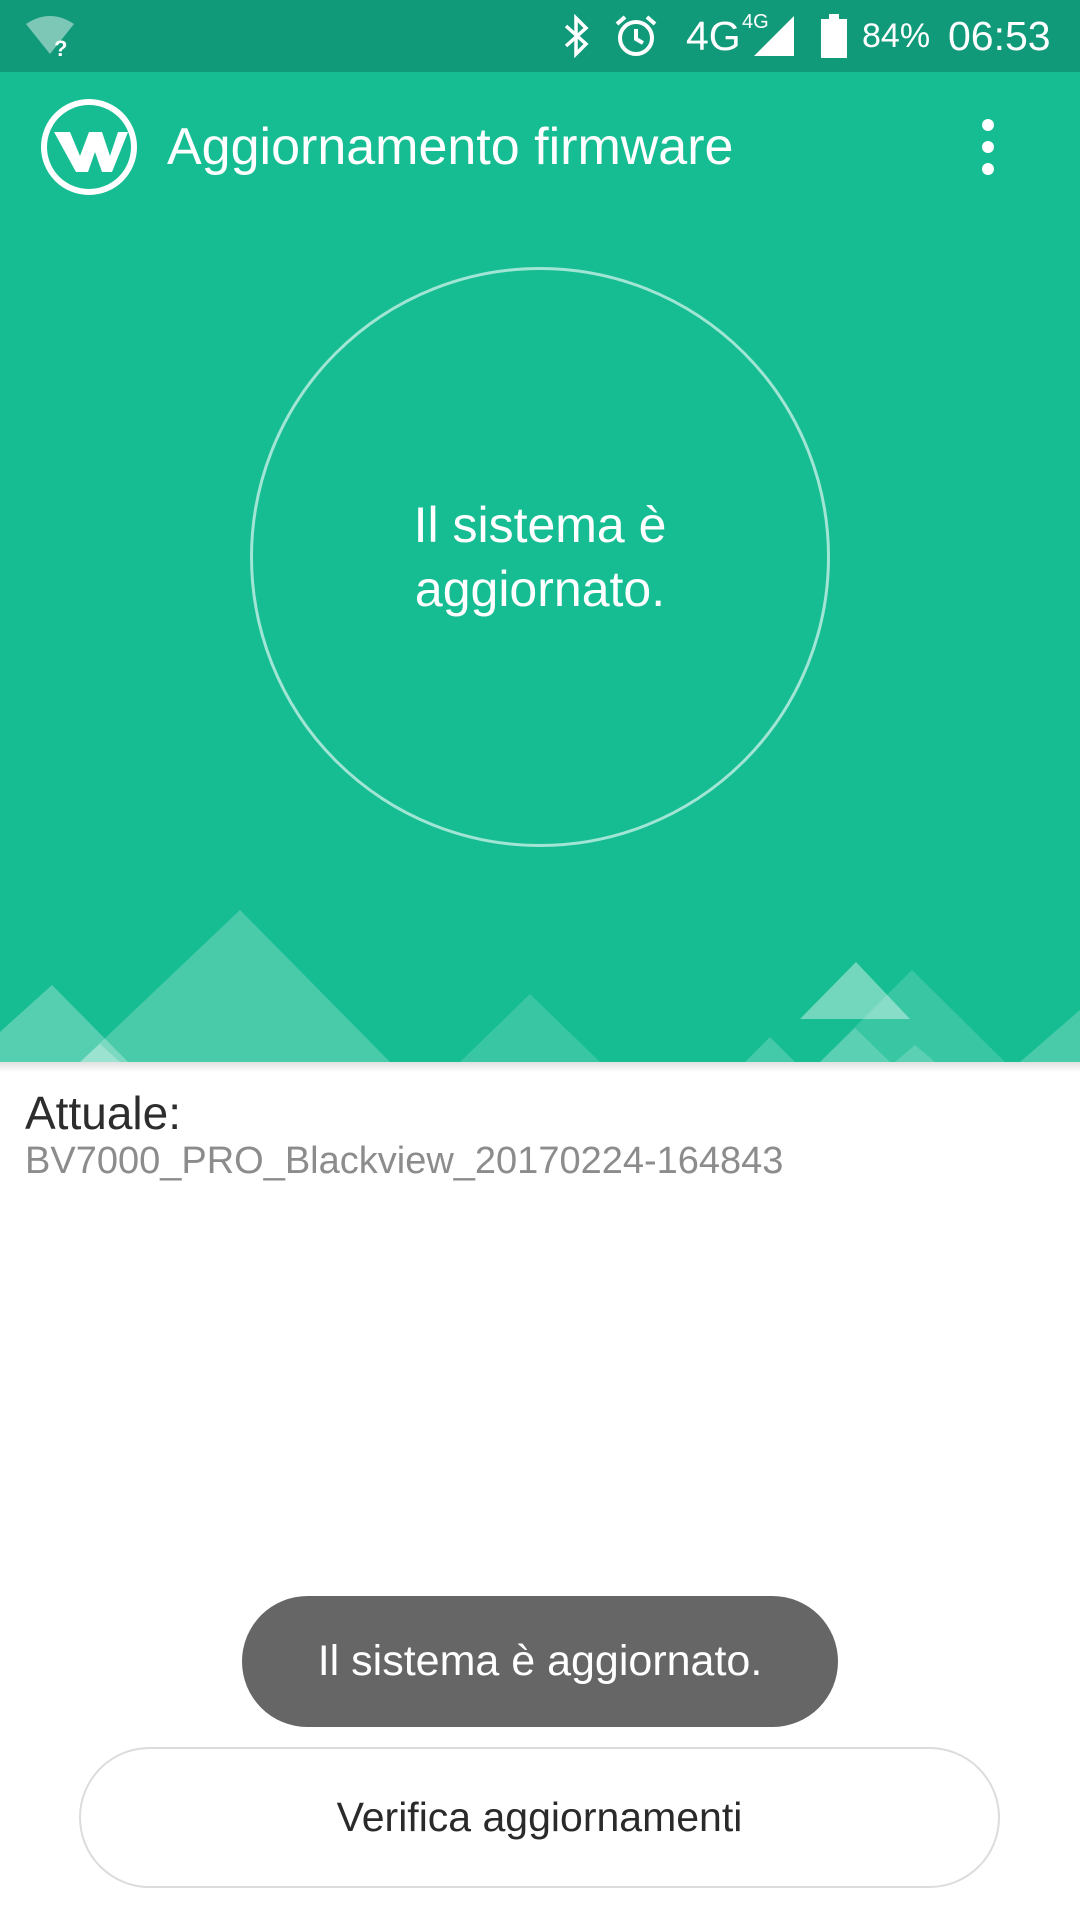  I want to click on app-bar: Aggiornamento firmware, so click(540, 147).